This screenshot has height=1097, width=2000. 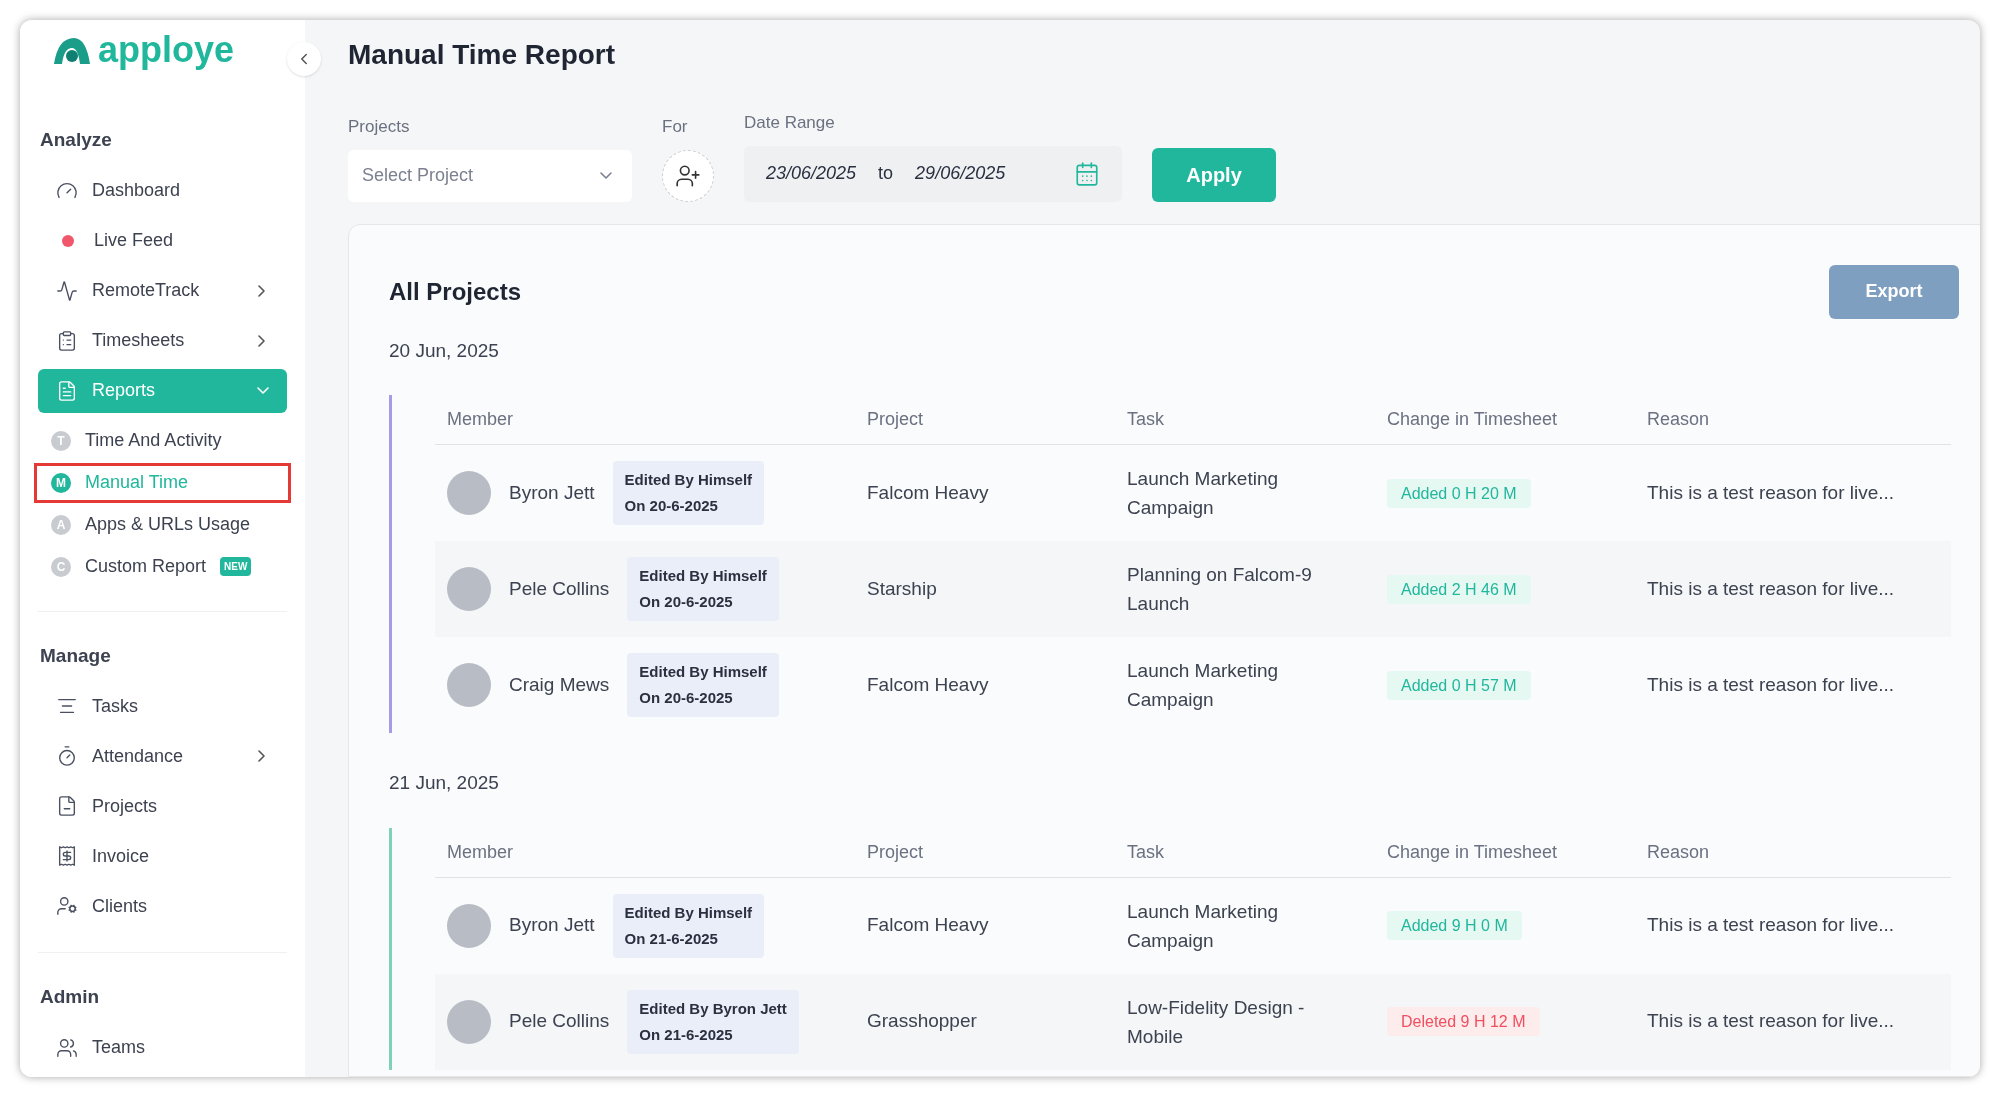 What do you see at coordinates (675, 127) in the screenshot?
I see `field-label: For` at bounding box center [675, 127].